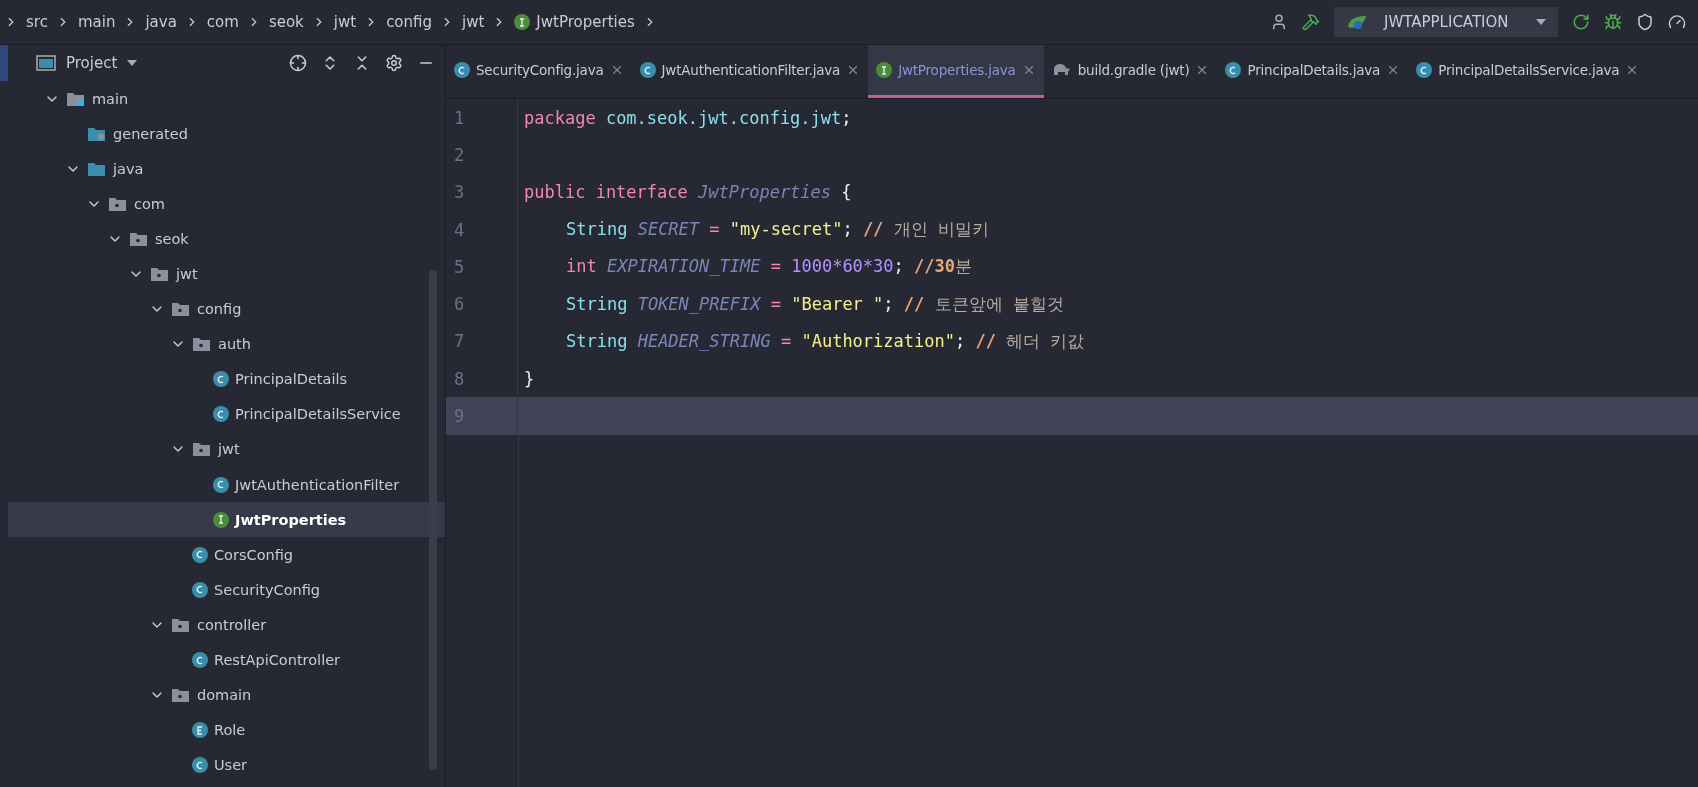 The image size is (1698, 787). I want to click on window-icon, so click(46, 63).